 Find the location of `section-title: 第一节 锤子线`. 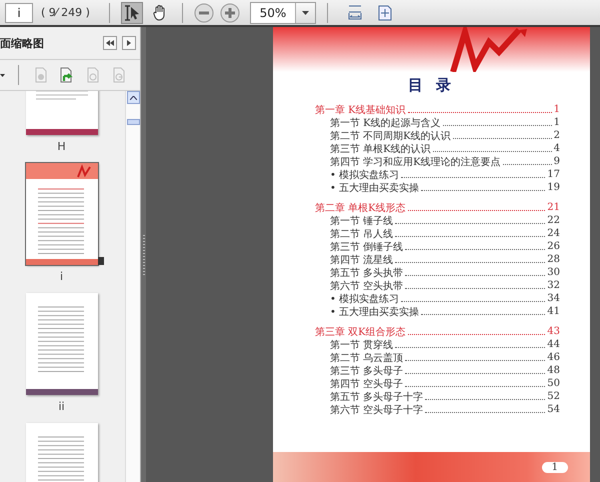

section-title: 第一节 锤子线 is located at coordinates (362, 221).